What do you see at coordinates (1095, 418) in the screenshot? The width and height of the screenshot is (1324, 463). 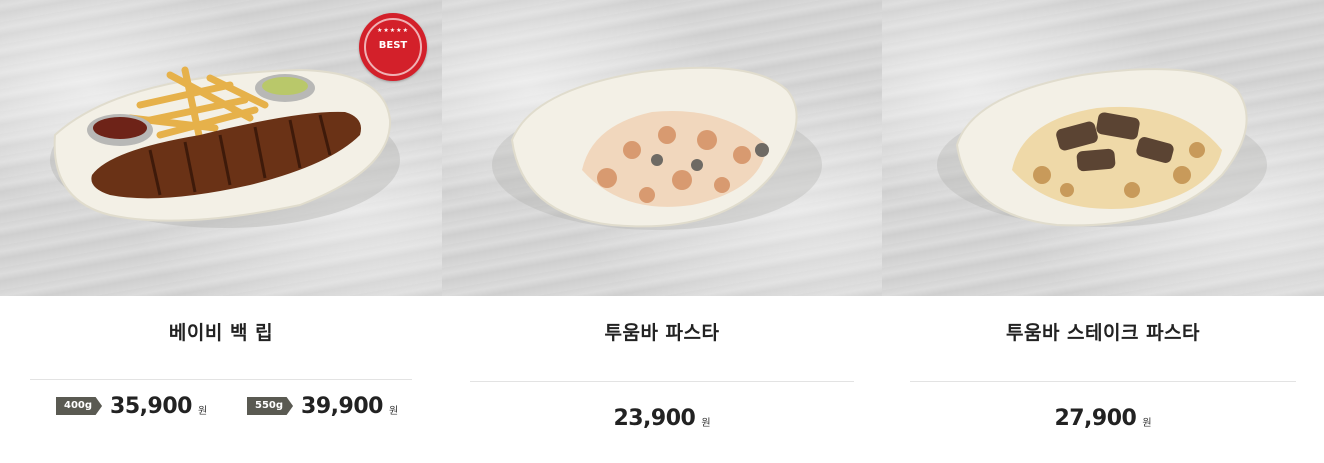 I see `price-amount: 27,900` at bounding box center [1095, 418].